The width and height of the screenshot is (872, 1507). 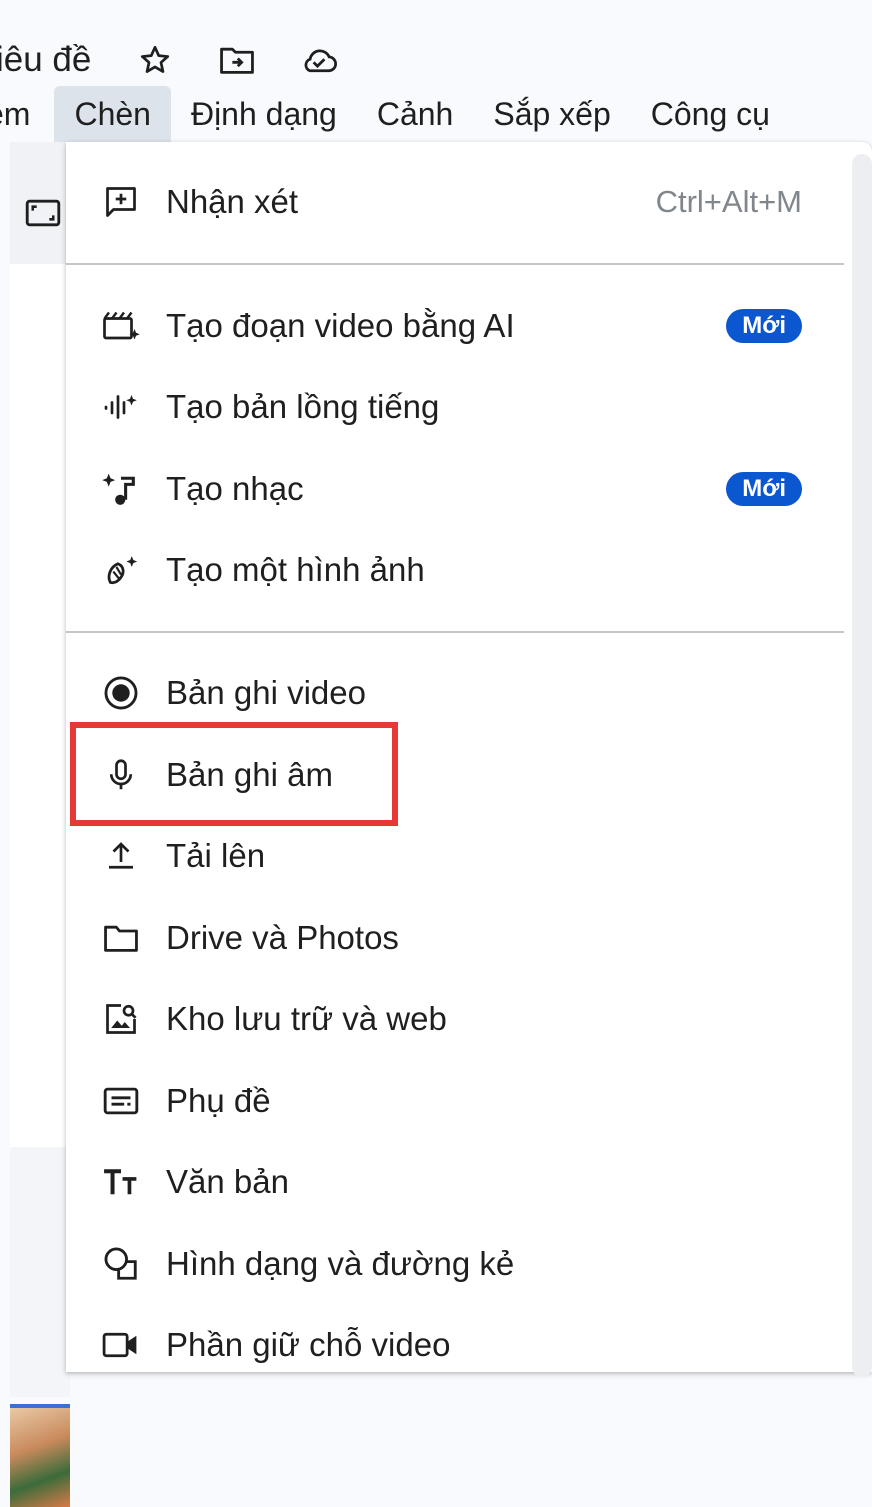 What do you see at coordinates (456, 1019) in the screenshot?
I see `menu-item-stock-web: Kho lưu trữ và web` at bounding box center [456, 1019].